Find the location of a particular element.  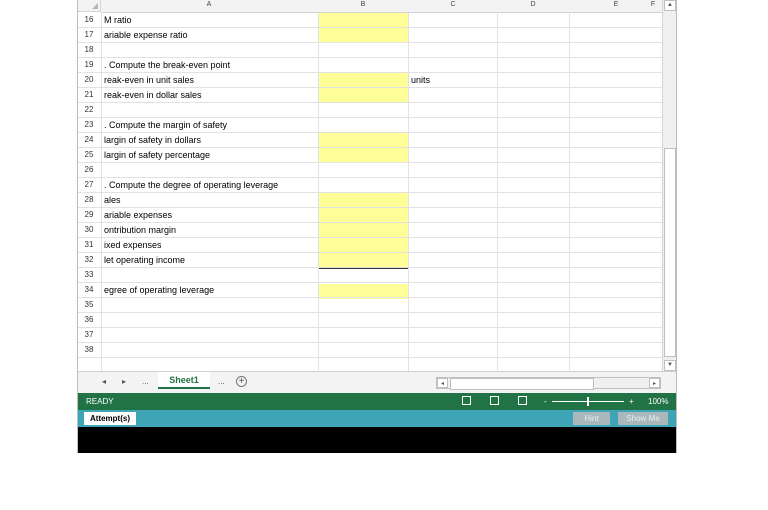

horizontal-scroll-thumb is located at coordinates (522, 384).